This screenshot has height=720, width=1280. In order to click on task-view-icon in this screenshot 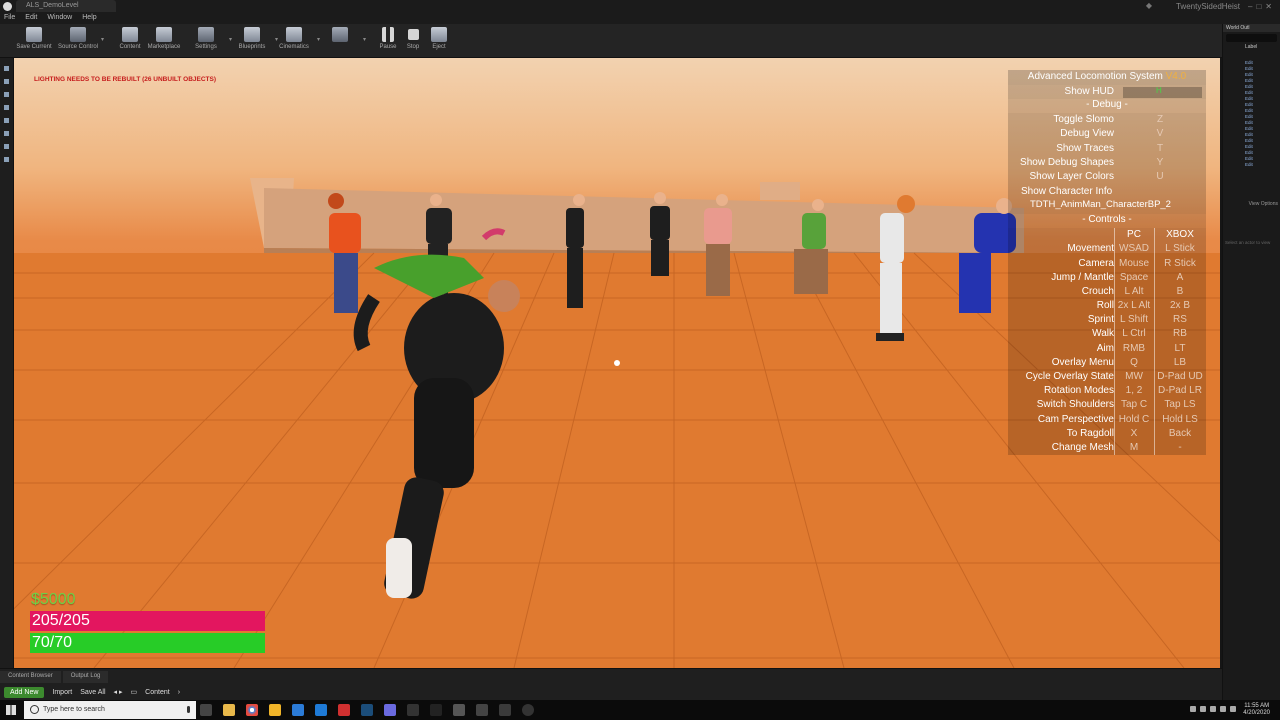, I will do `click(206, 710)`.